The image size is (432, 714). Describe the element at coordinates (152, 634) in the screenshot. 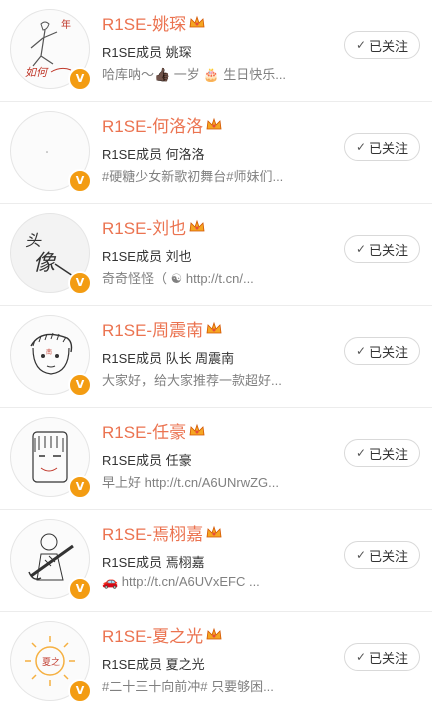

I see `user-name: R1SE-夏之光` at that location.